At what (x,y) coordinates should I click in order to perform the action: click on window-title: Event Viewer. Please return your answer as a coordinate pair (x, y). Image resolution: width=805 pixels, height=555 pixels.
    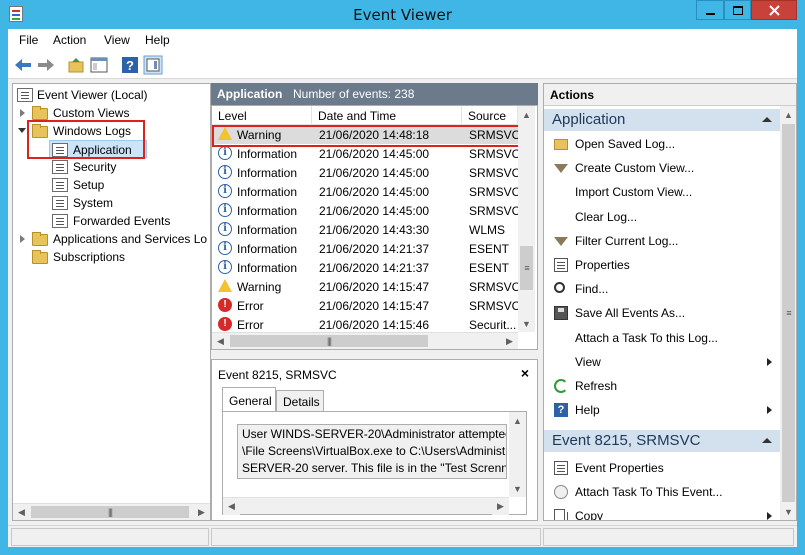
    Looking at the image, I should click on (402, 15).